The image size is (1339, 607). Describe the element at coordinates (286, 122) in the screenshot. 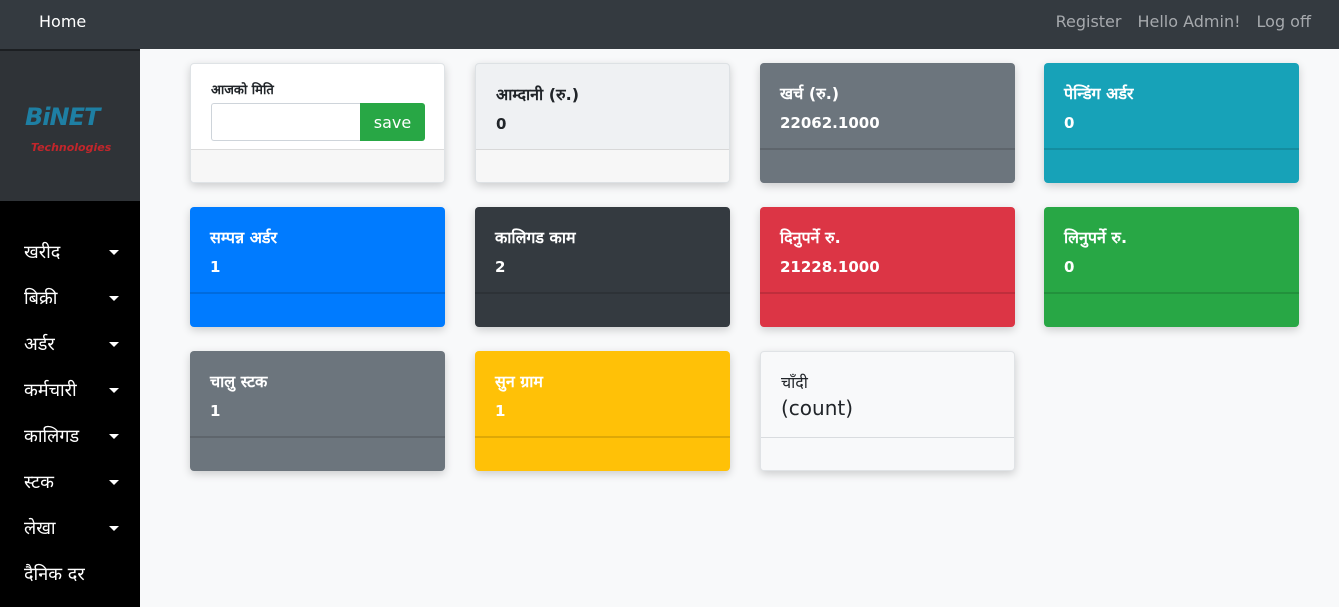

I see `date-input` at that location.